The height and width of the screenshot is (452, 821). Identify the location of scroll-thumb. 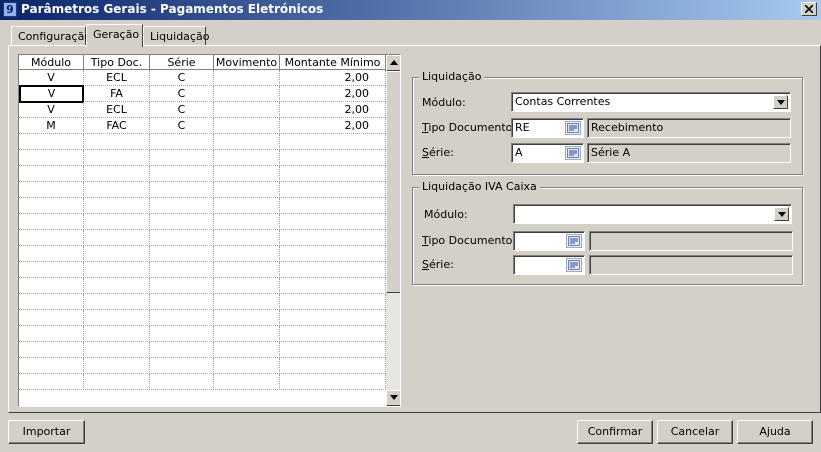
(393, 182).